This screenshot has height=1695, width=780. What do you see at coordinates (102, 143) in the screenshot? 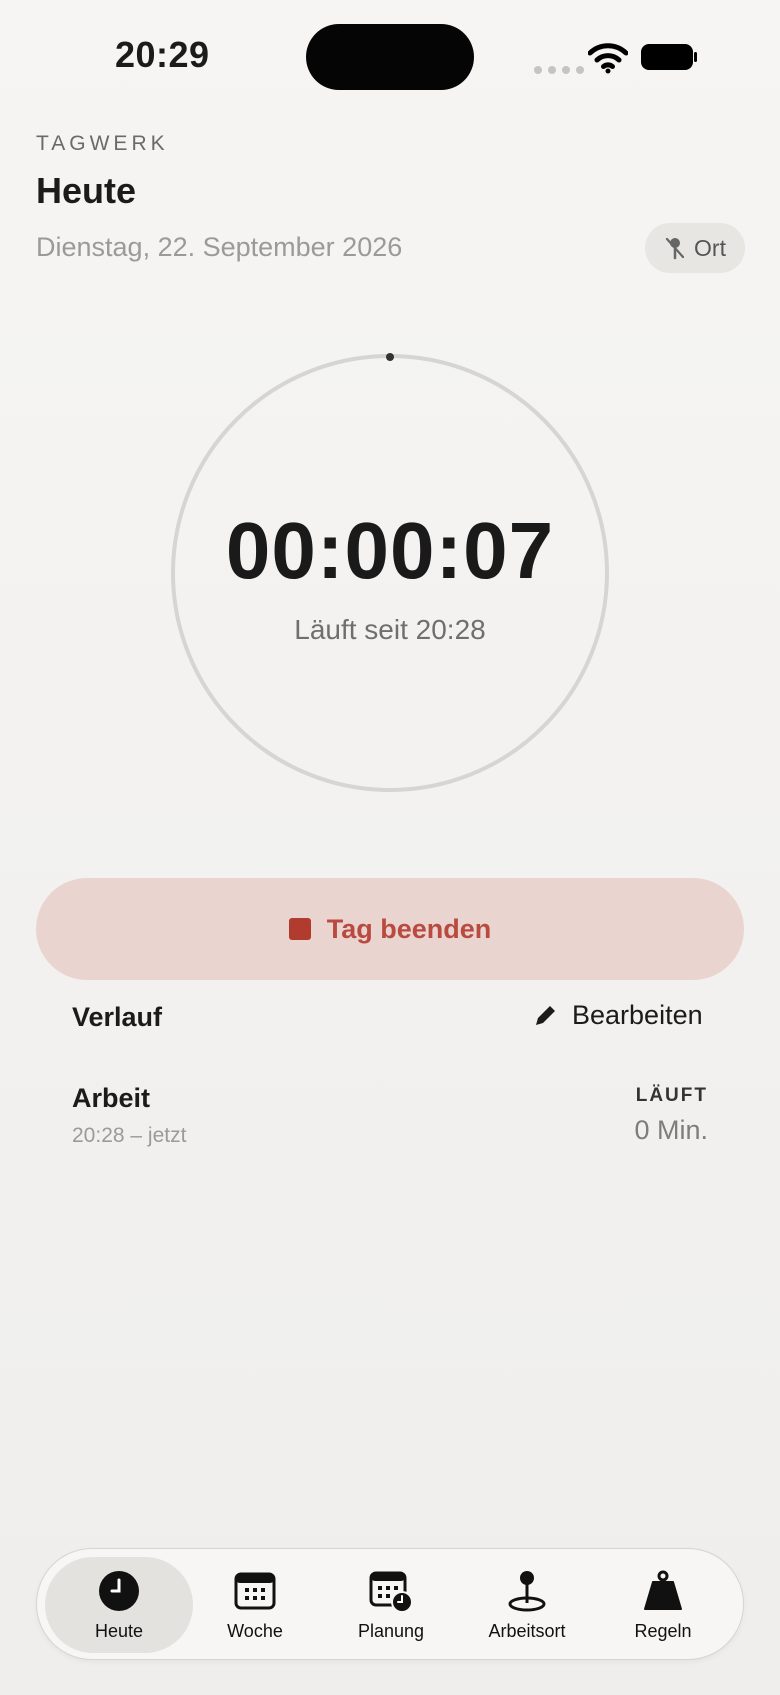
I see `app-brand: TAGWERK` at bounding box center [102, 143].